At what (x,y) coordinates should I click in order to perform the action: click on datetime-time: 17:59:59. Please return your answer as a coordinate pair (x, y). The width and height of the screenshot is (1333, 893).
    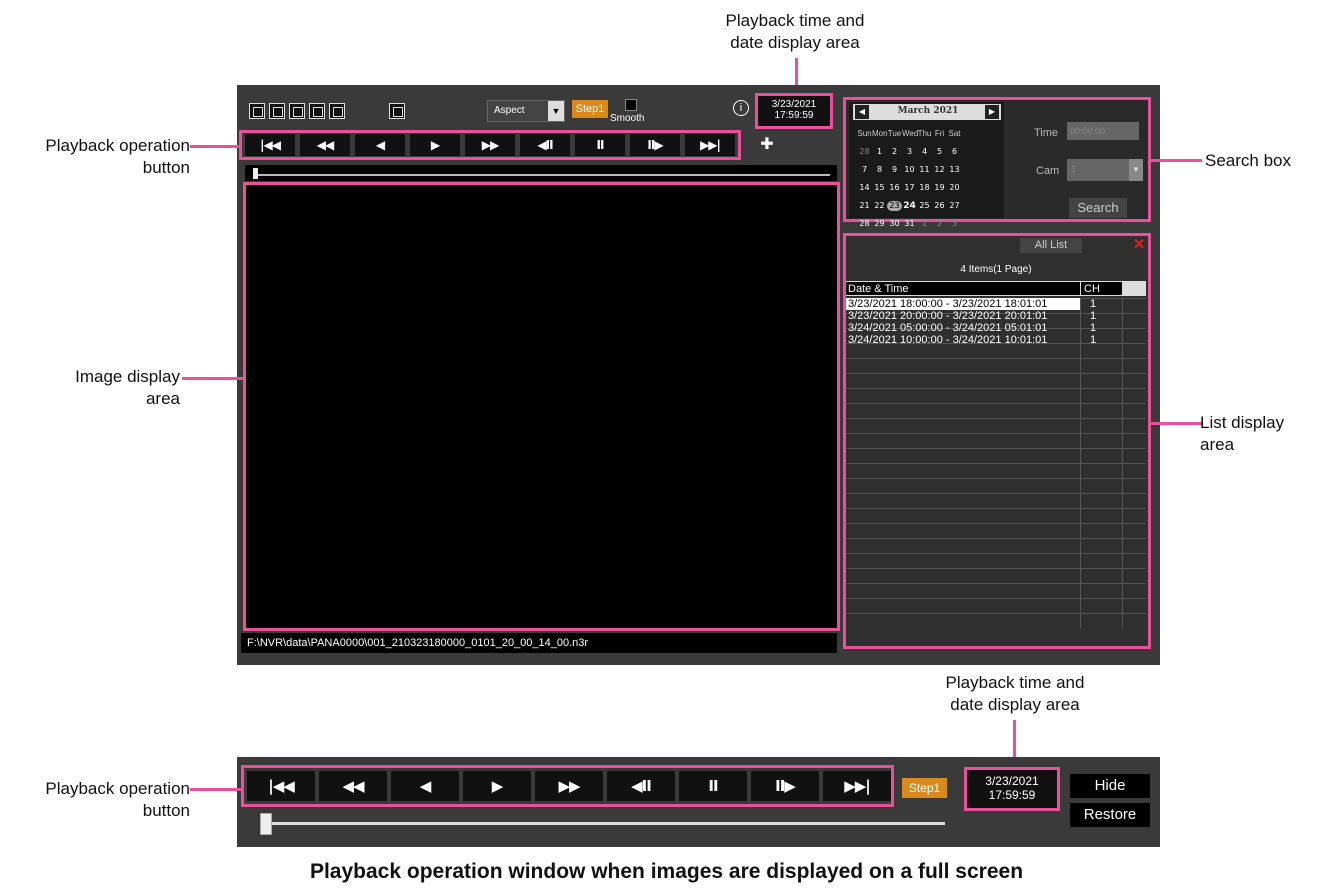
    Looking at the image, I should click on (794, 115).